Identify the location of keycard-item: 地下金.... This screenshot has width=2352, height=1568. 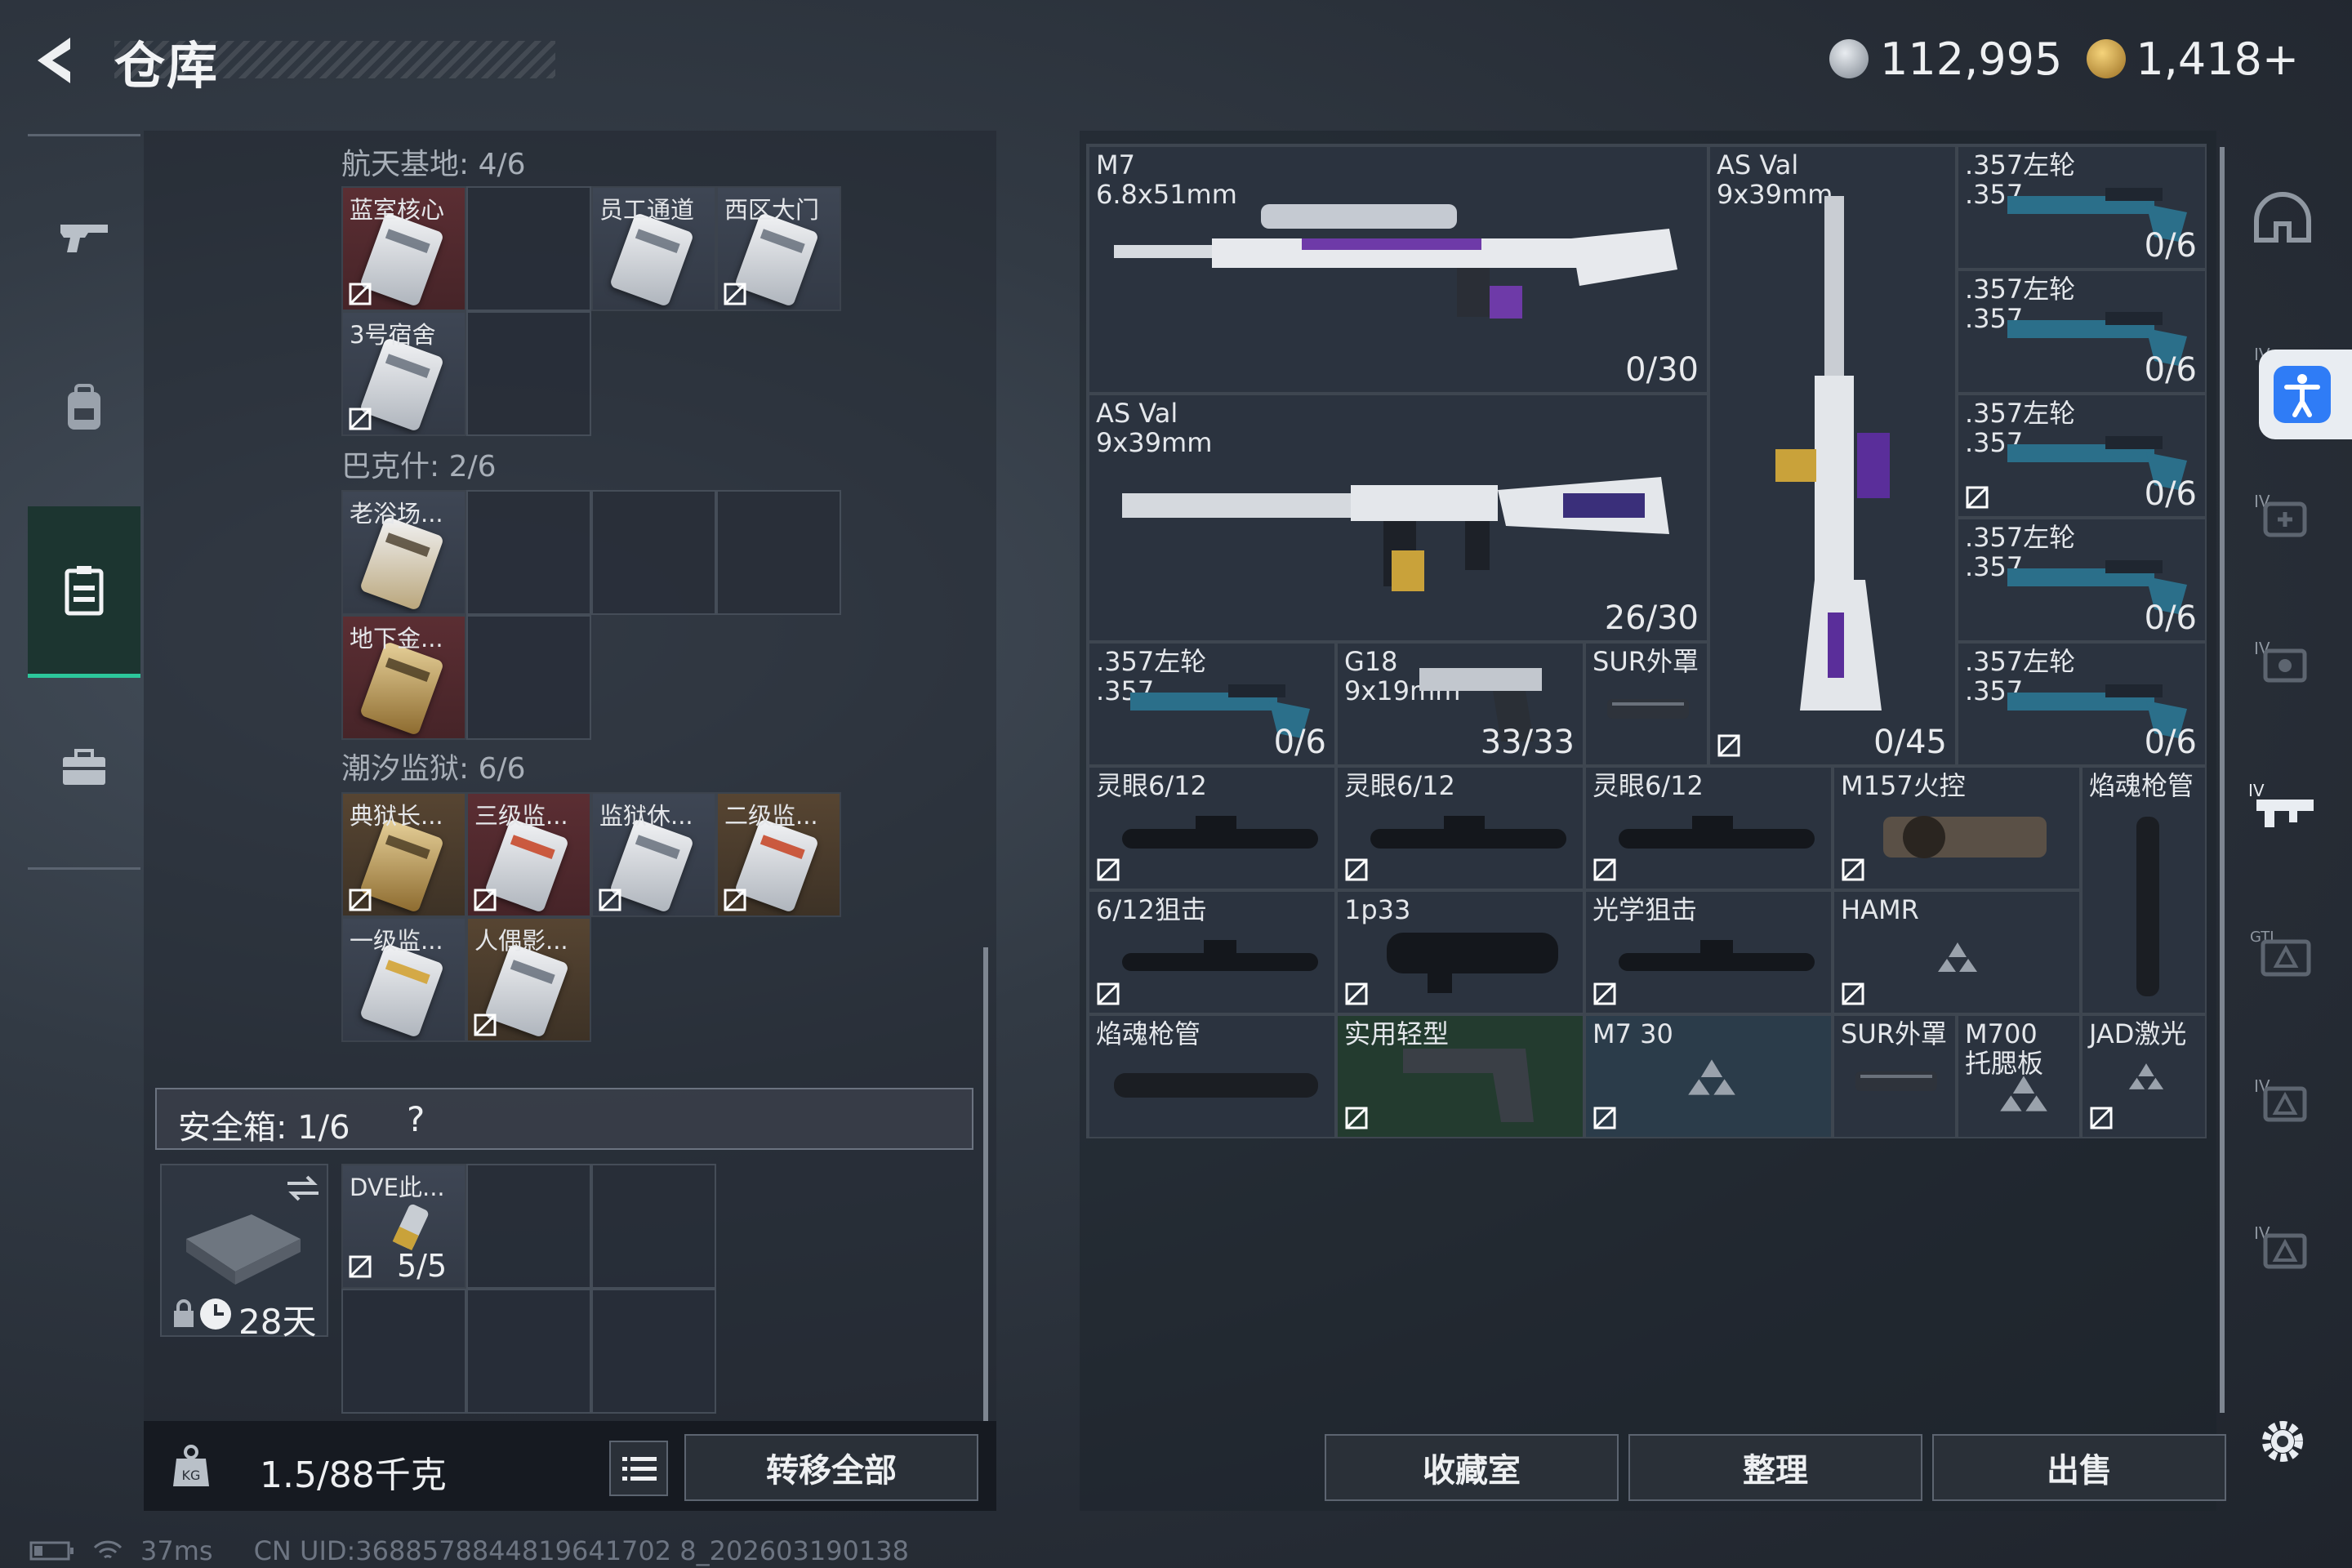
(403, 677).